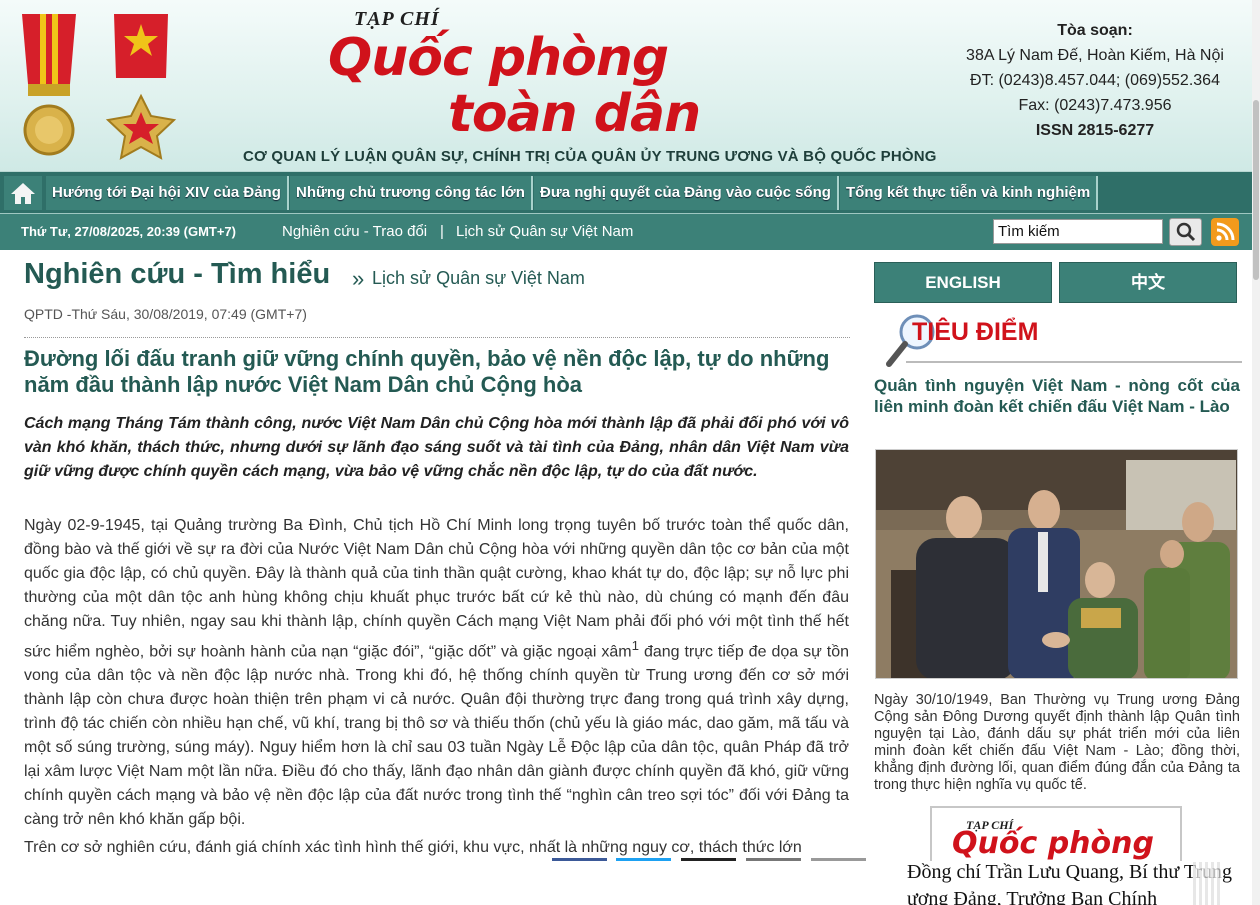 The height and width of the screenshot is (905, 1260). Describe the element at coordinates (1256, 190) in the screenshot. I see `page-scrollbar-thumb` at that location.